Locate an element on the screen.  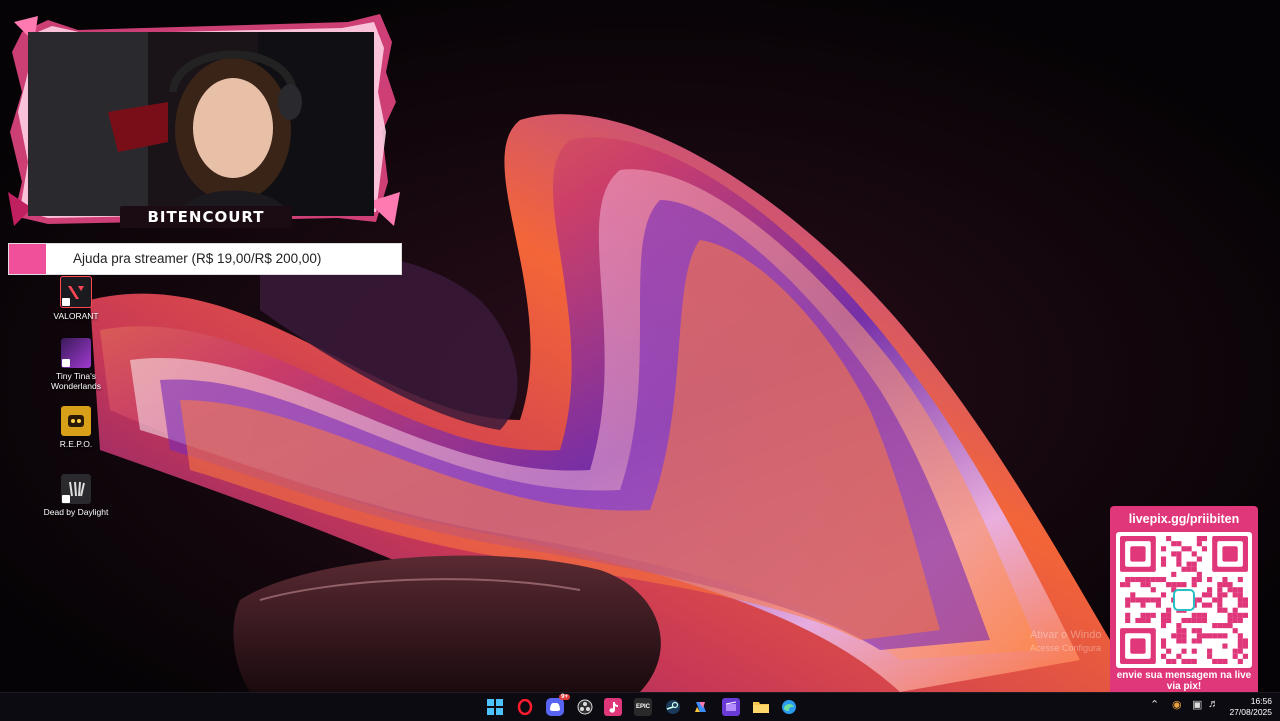
copilot-icon is located at coordinates (701, 707).